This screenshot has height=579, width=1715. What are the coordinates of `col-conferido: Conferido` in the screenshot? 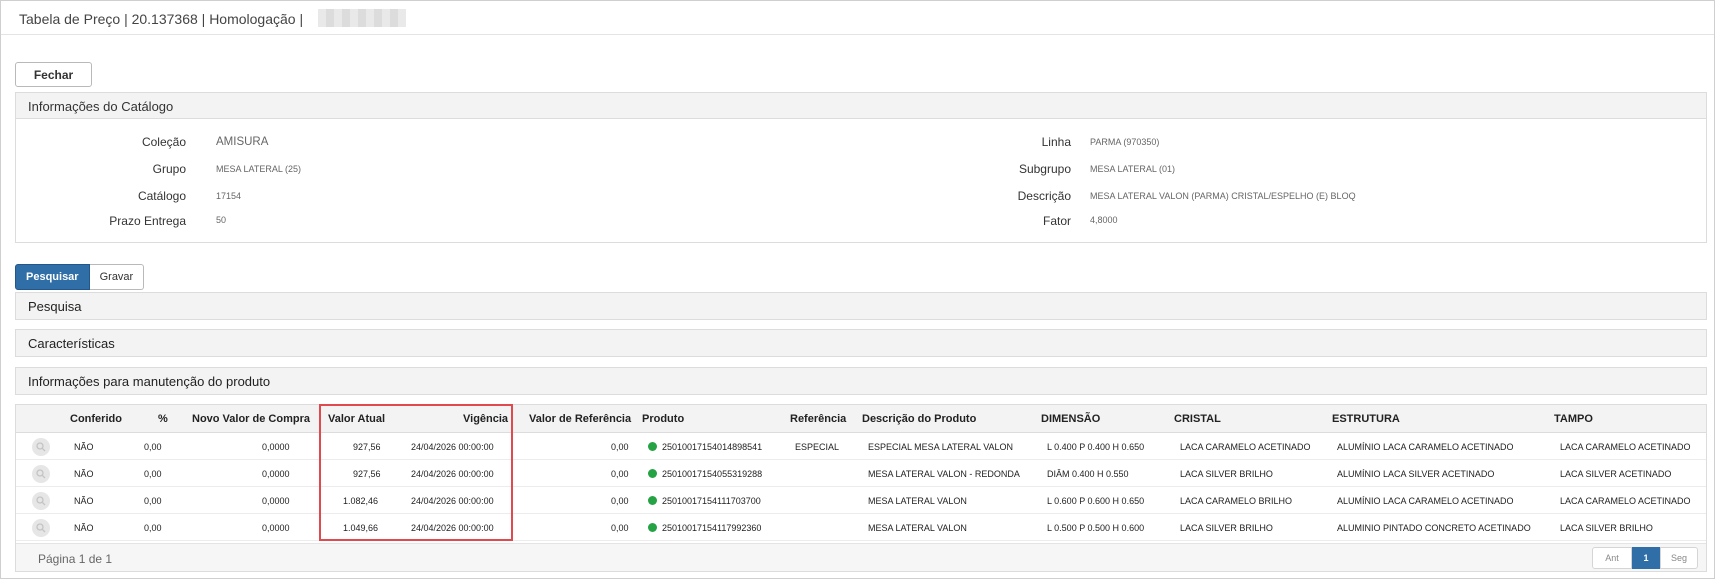 It's located at (96, 419).